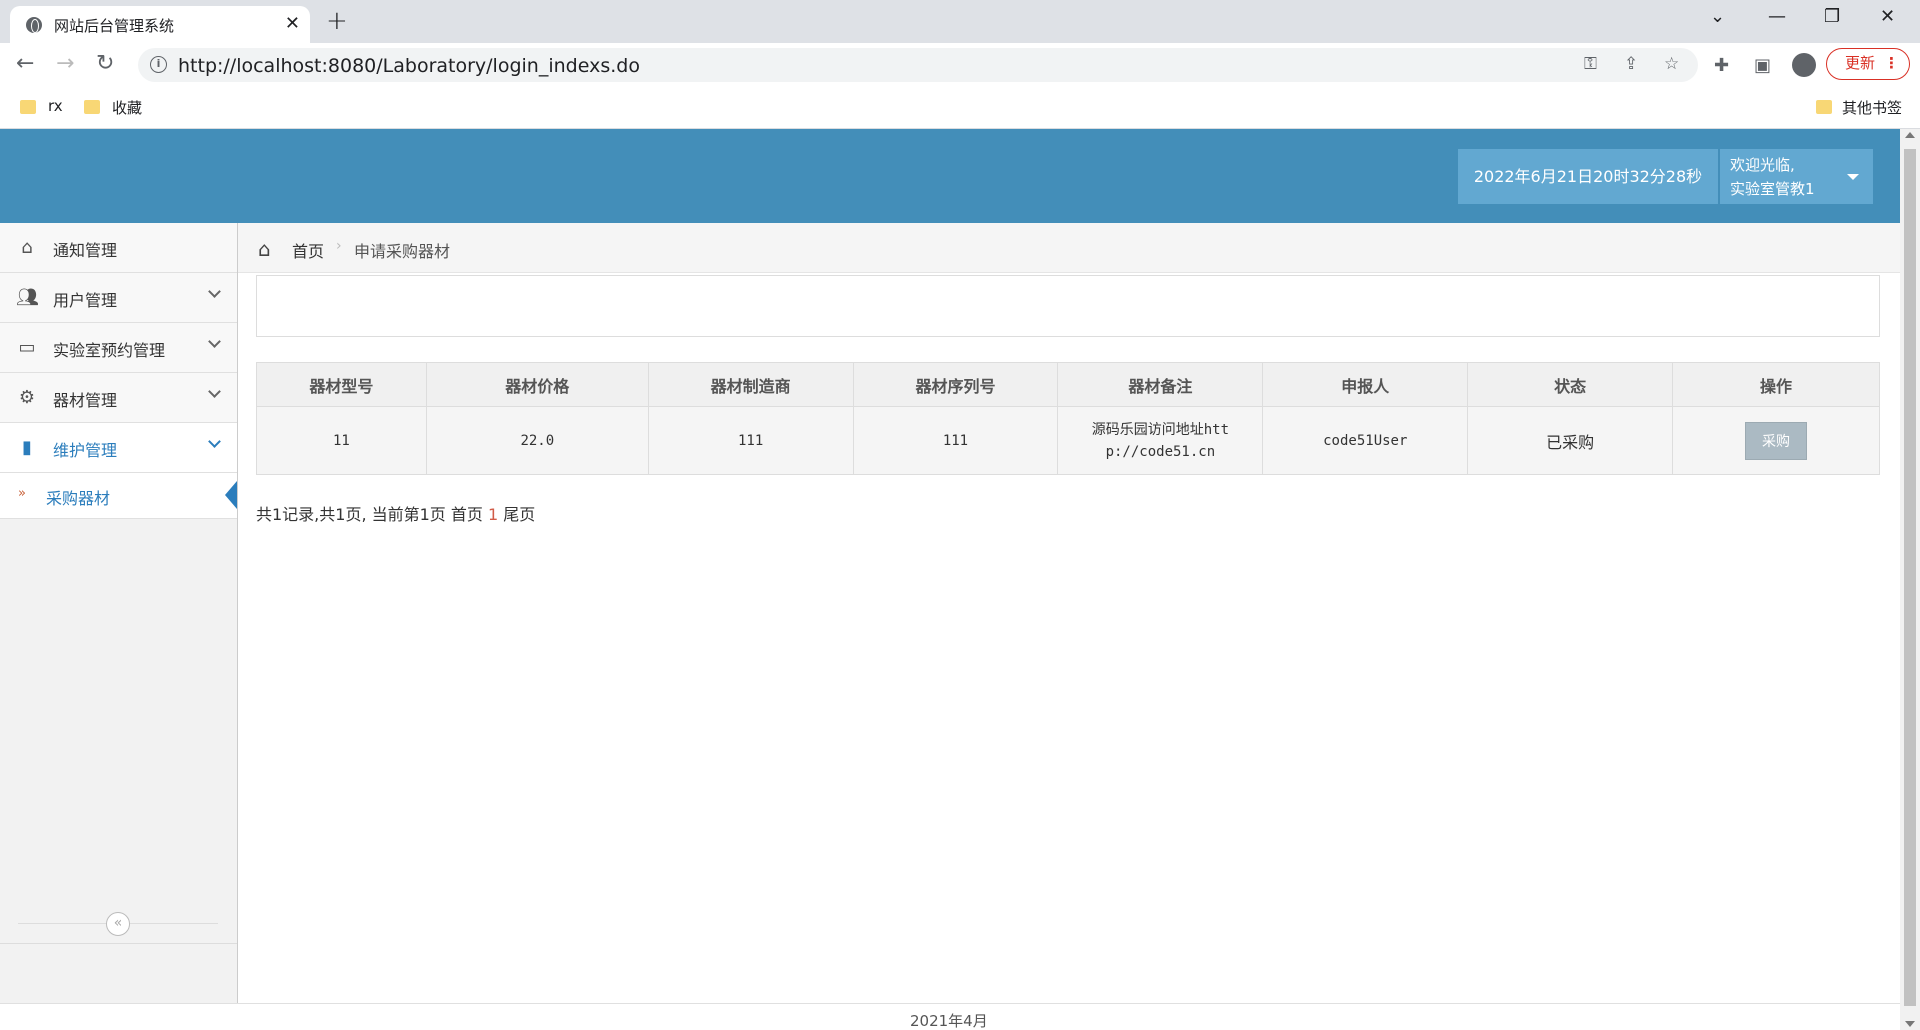 Image resolution: width=1920 pixels, height=1030 pixels. Describe the element at coordinates (1068, 306) in the screenshot. I see `search-panel` at that location.